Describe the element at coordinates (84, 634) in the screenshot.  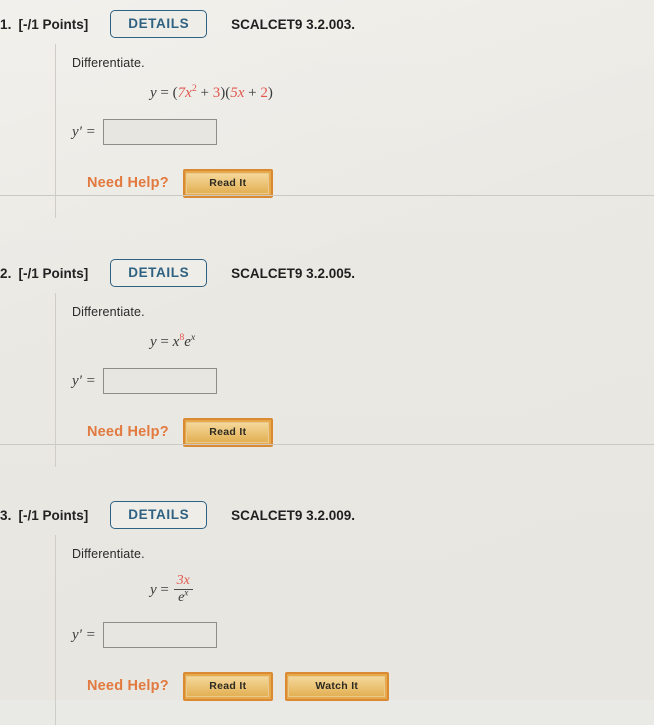
I see `answer-label-3: y' =` at that location.